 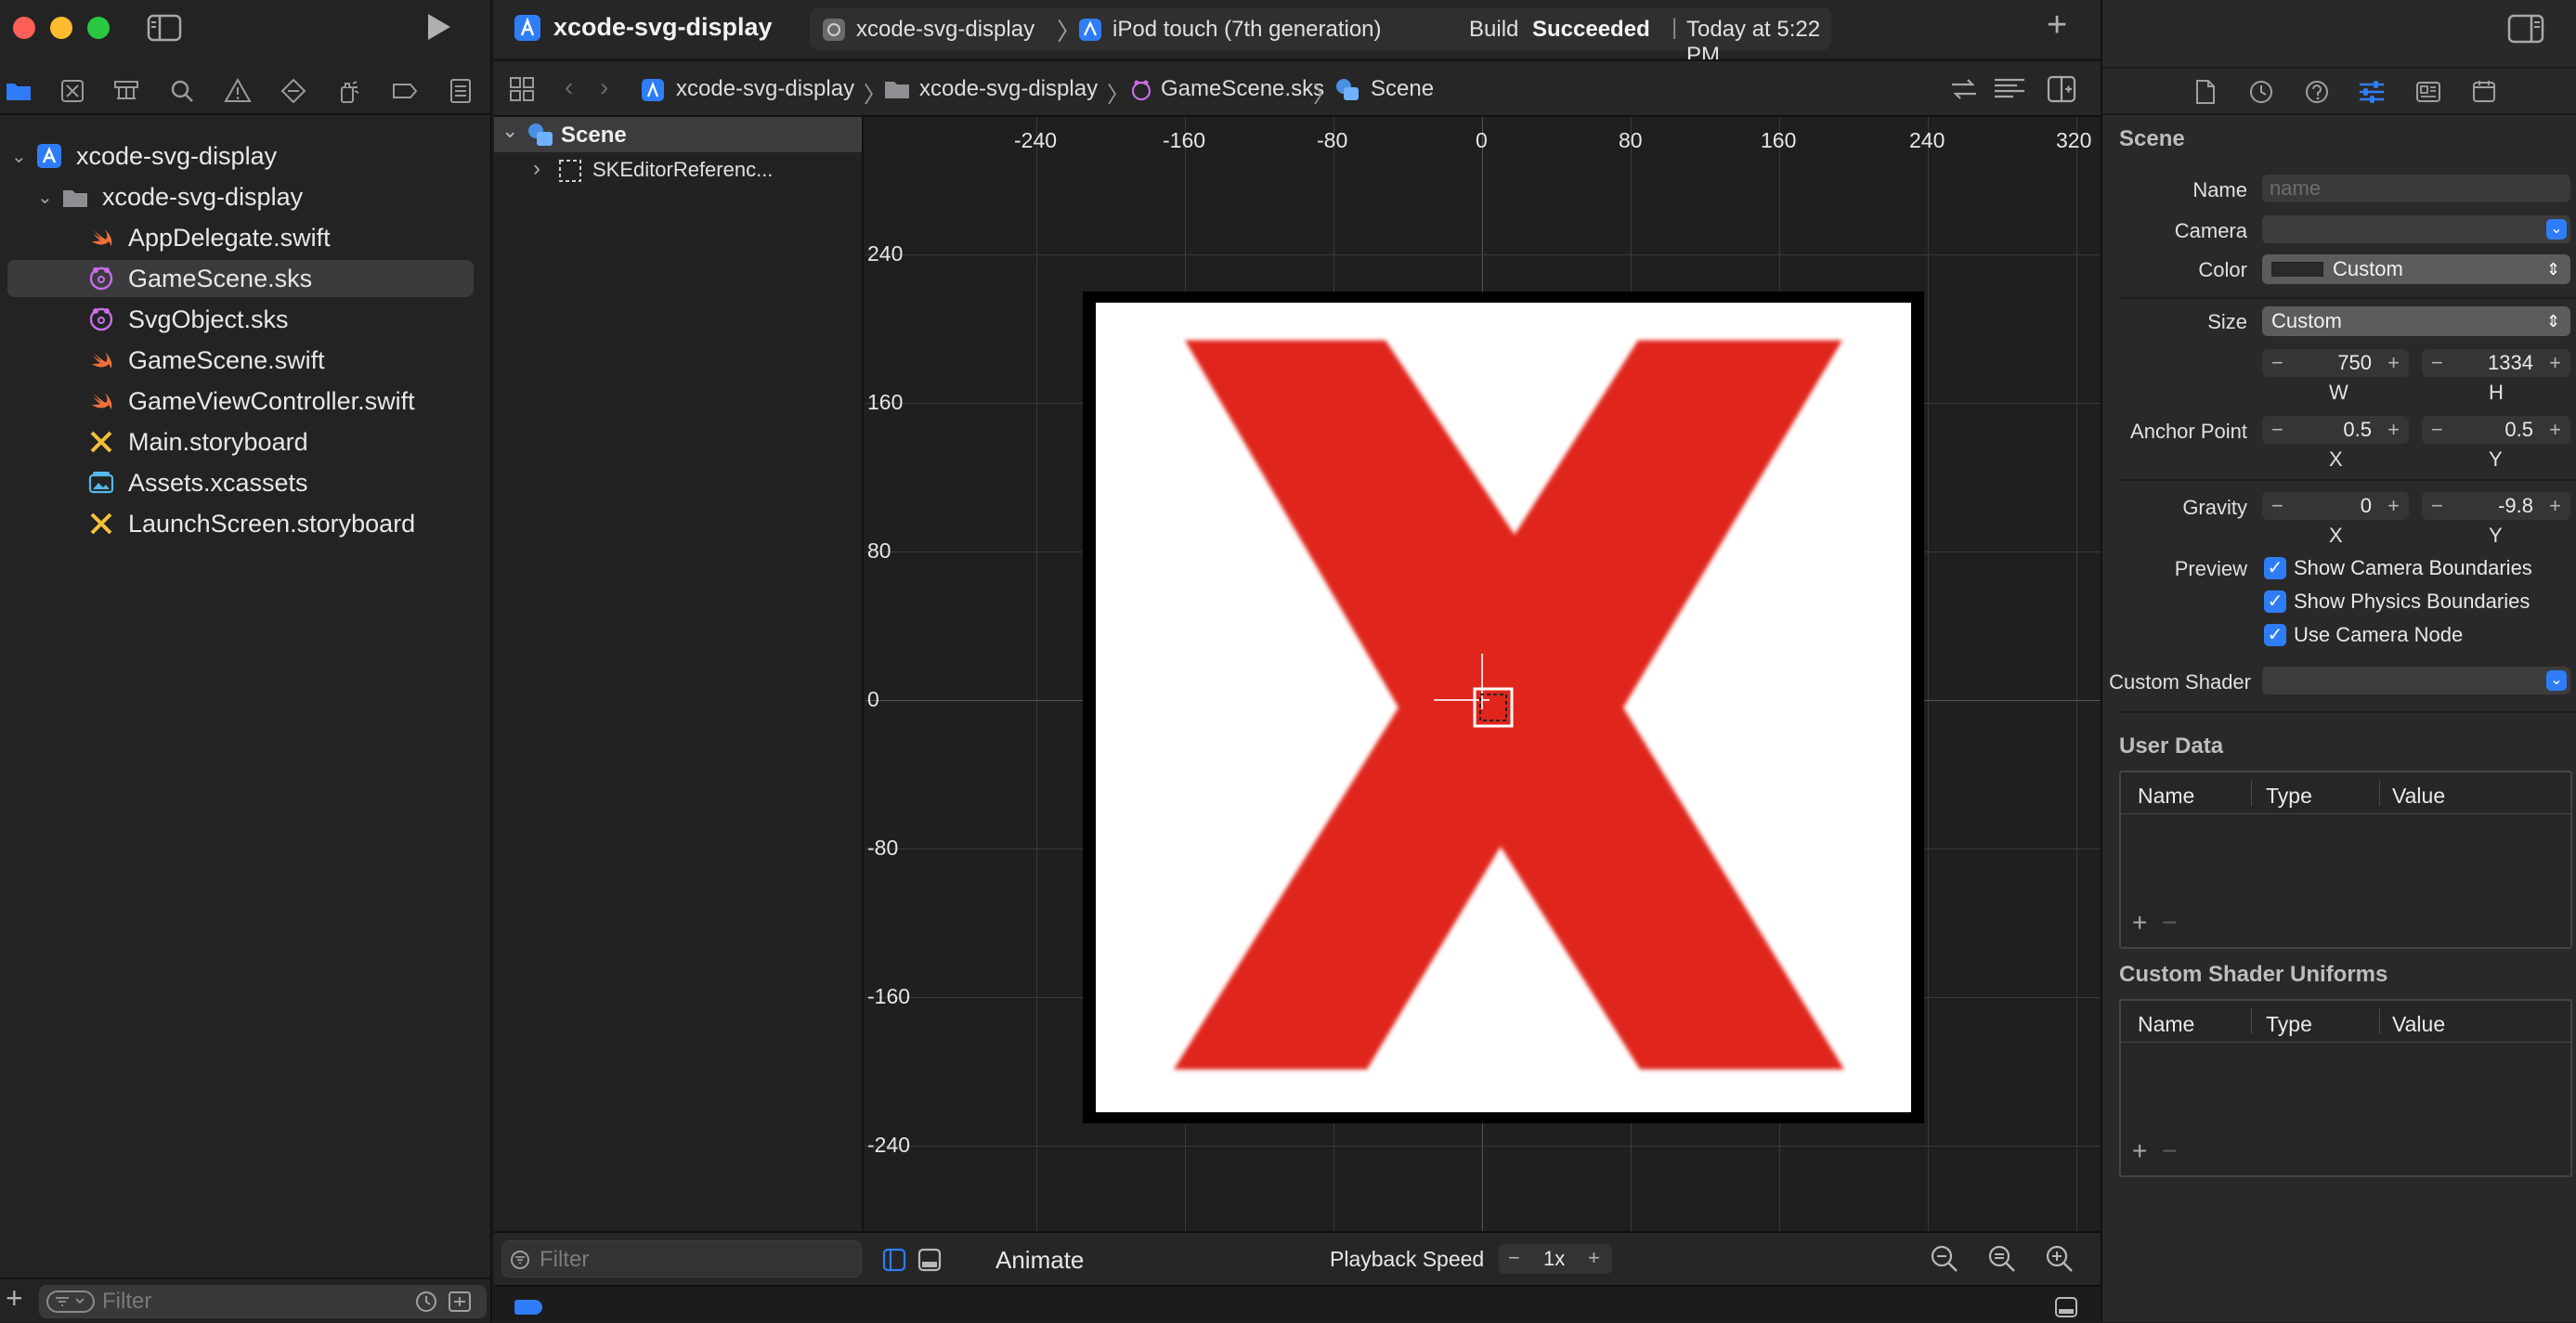 I want to click on zoom-to-fit-icon, so click(x=1944, y=1259).